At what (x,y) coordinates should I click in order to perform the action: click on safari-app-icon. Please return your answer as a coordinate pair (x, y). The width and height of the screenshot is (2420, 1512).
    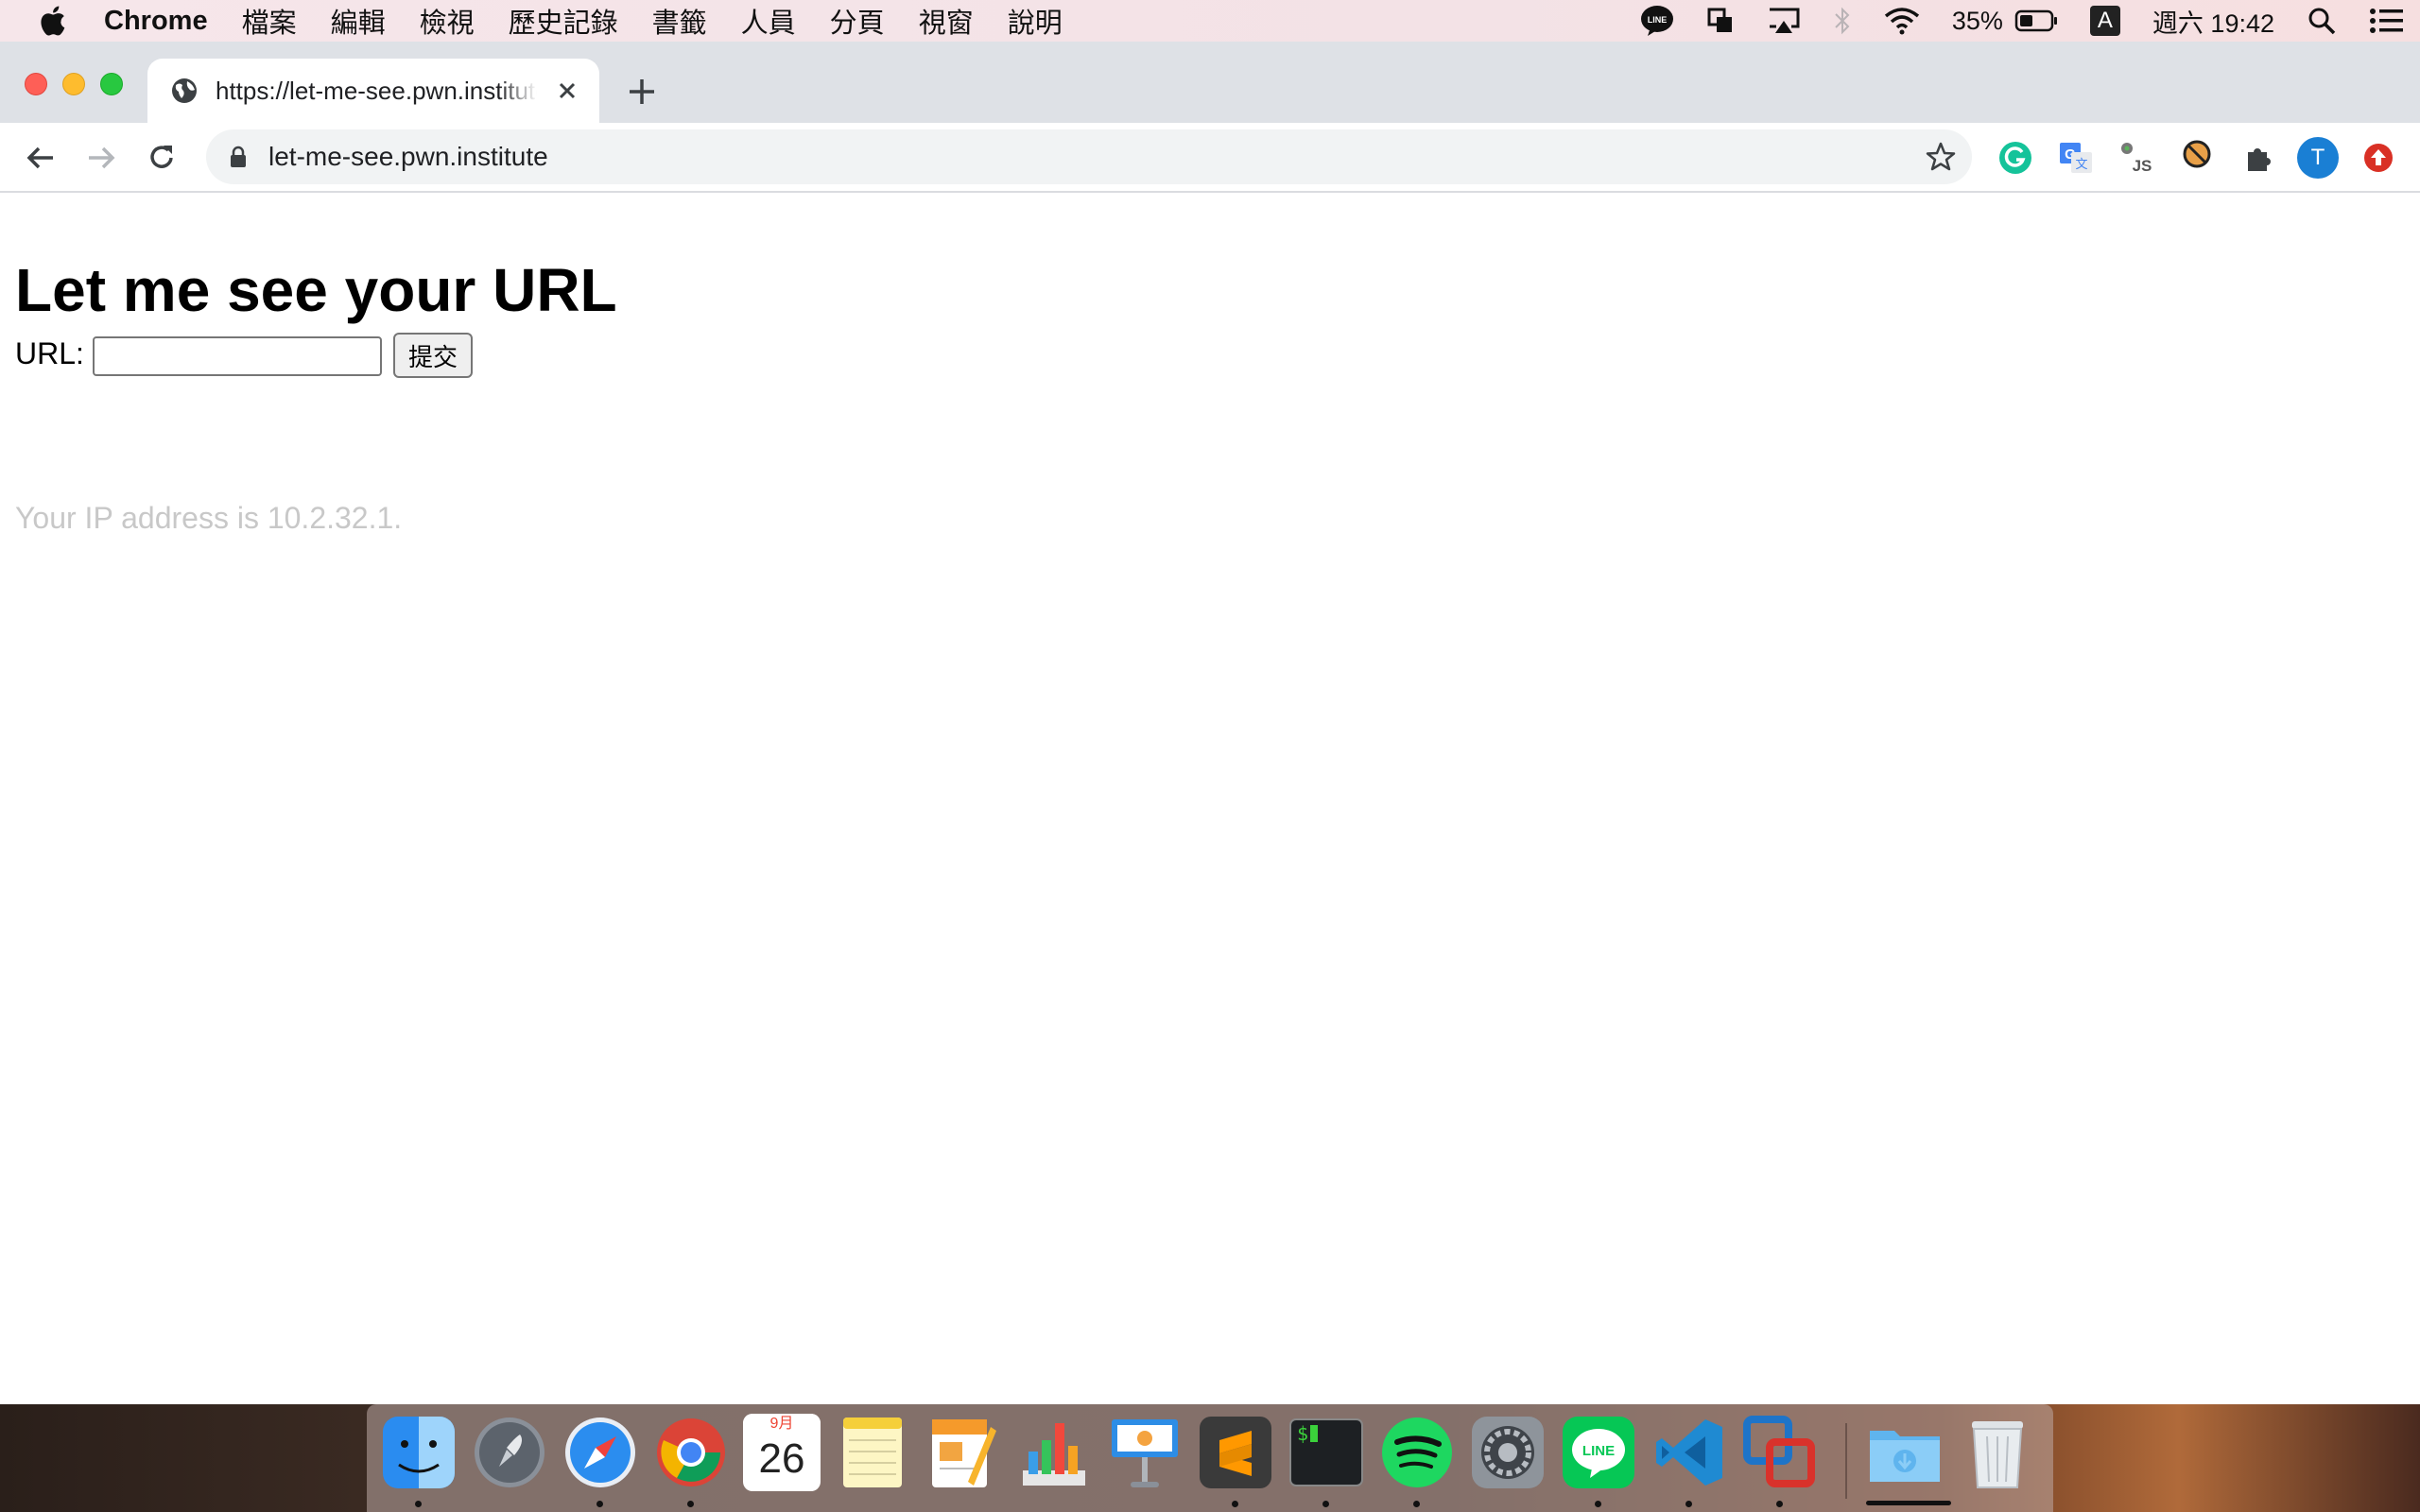
    Looking at the image, I should click on (600, 1452).